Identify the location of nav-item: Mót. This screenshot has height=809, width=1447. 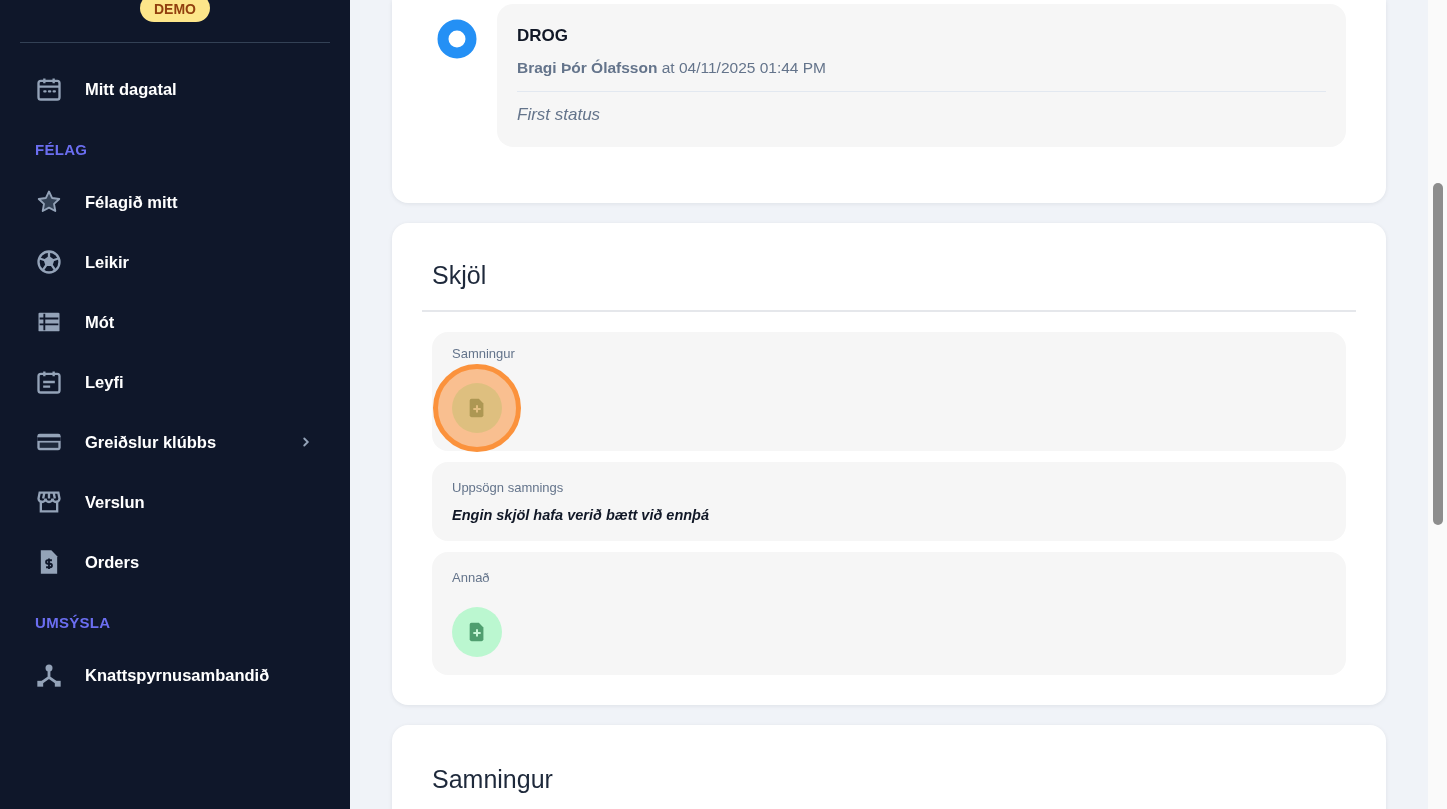
(175, 322).